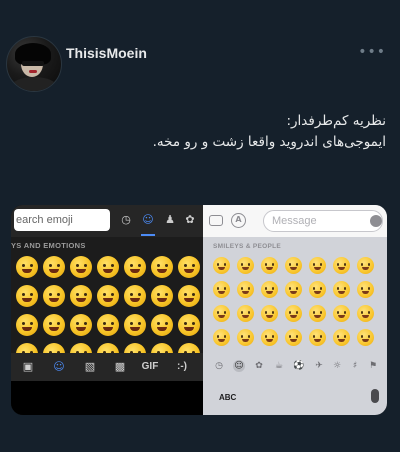  I want to click on pet-icon: ✿, so click(190, 220).